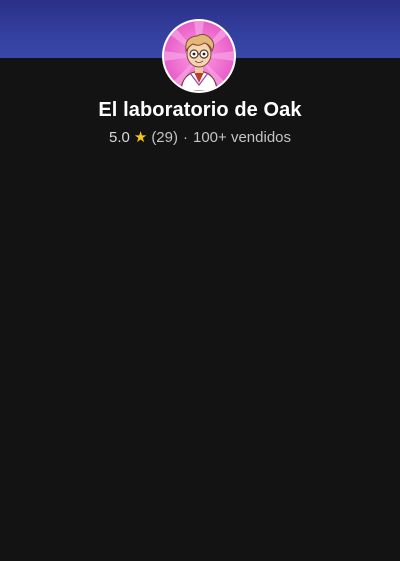 The image size is (400, 561). What do you see at coordinates (140, 137) in the screenshot?
I see `star-icon: ★` at bounding box center [140, 137].